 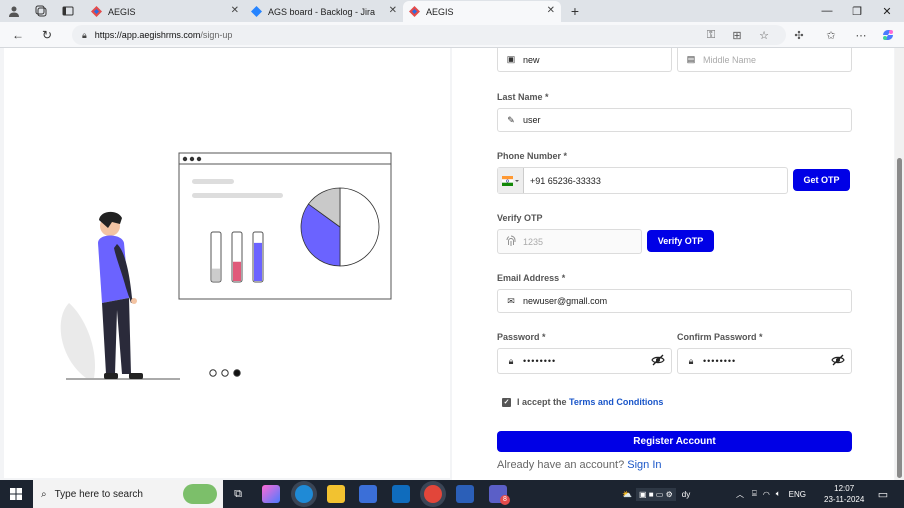 What do you see at coordinates (888, 35) in the screenshot?
I see `copilot-icon` at bounding box center [888, 35].